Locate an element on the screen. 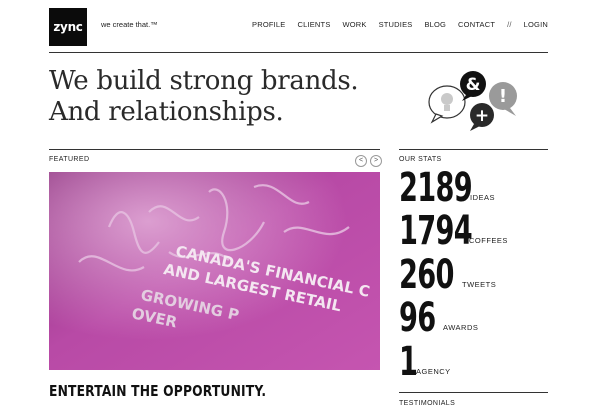 The width and height of the screenshot is (603, 408). stat-label: AGENCY is located at coordinates (433, 371).